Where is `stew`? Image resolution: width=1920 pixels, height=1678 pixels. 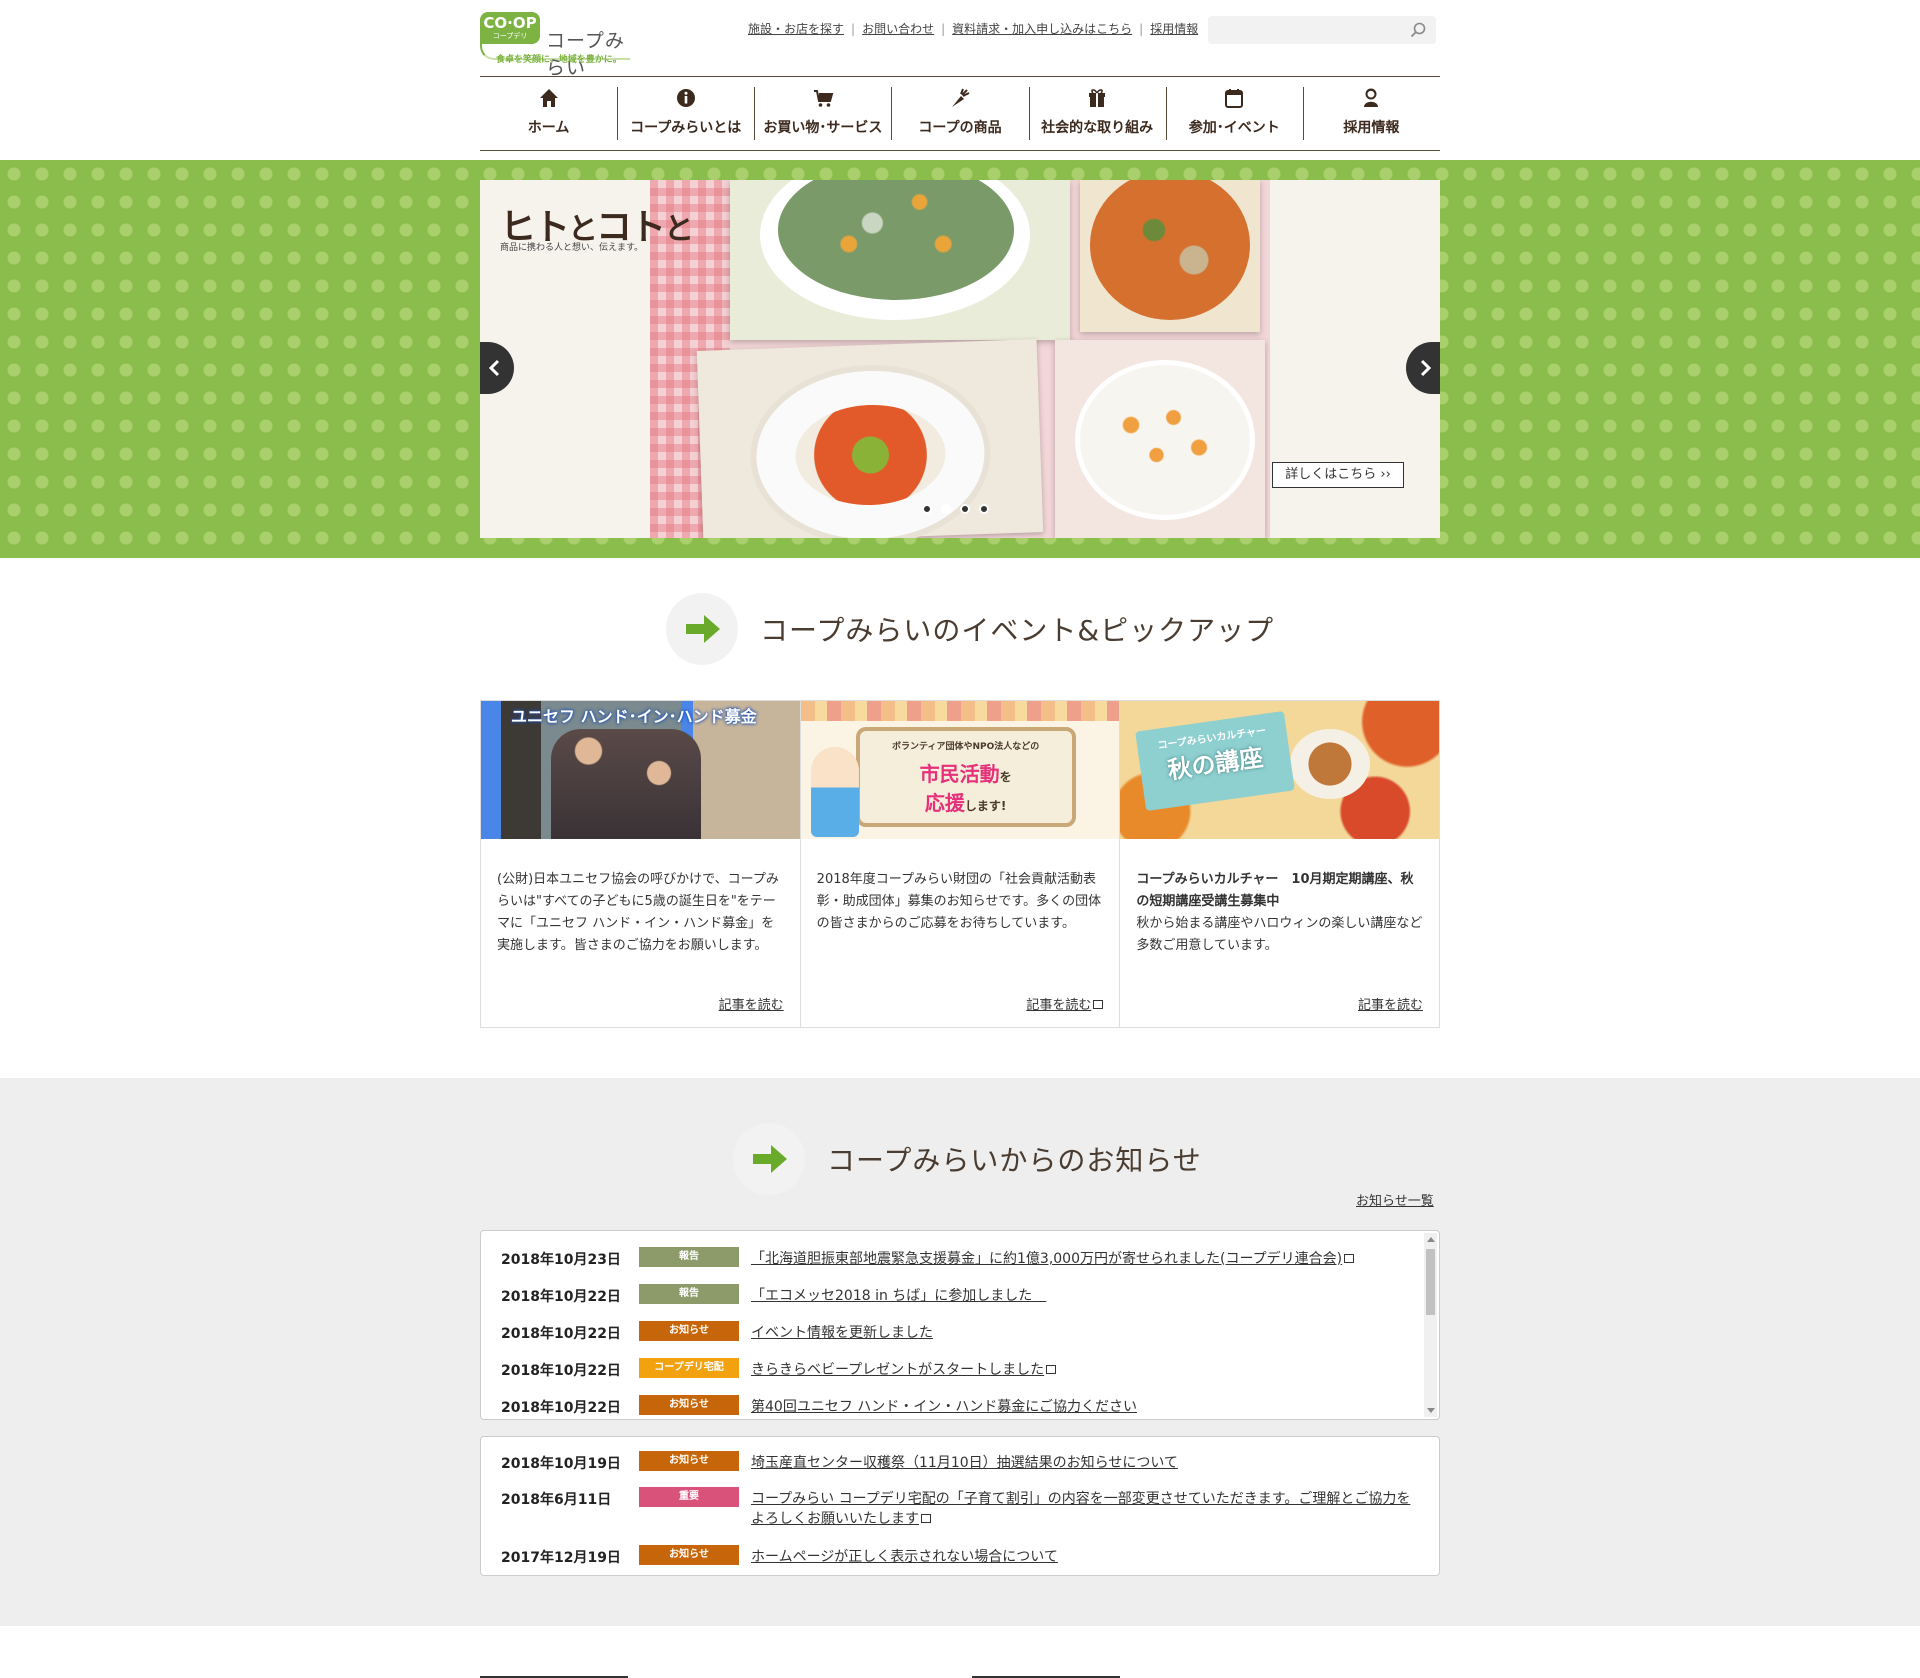
stew is located at coordinates (1170, 250).